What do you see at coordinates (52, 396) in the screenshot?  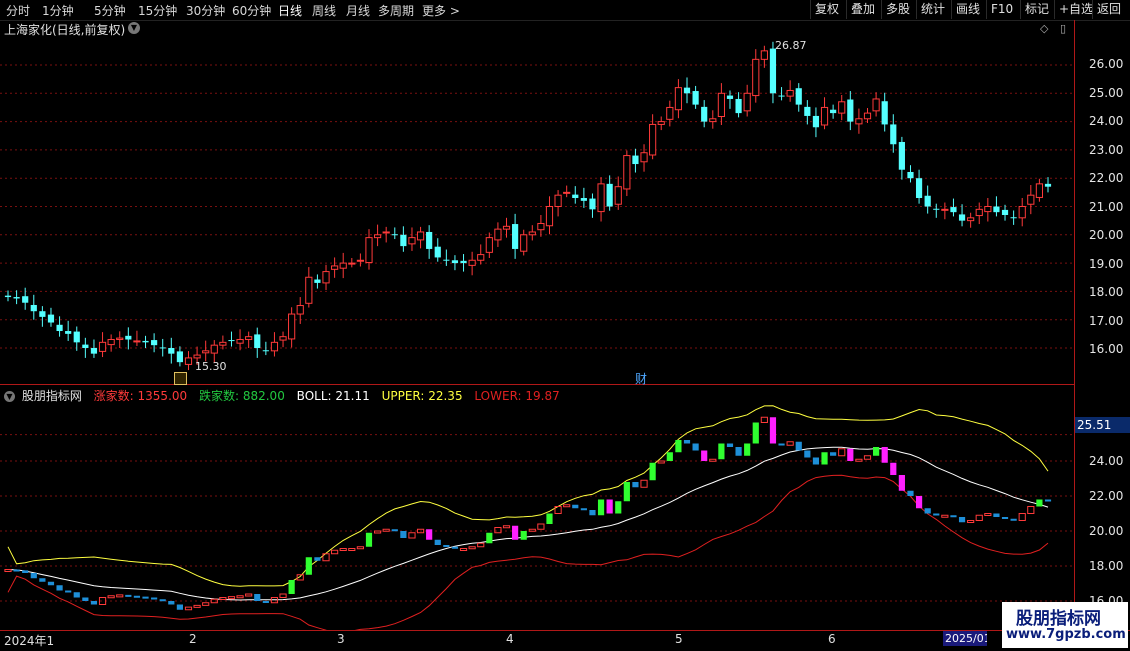 I see `indicator-name: 股朋指标网` at bounding box center [52, 396].